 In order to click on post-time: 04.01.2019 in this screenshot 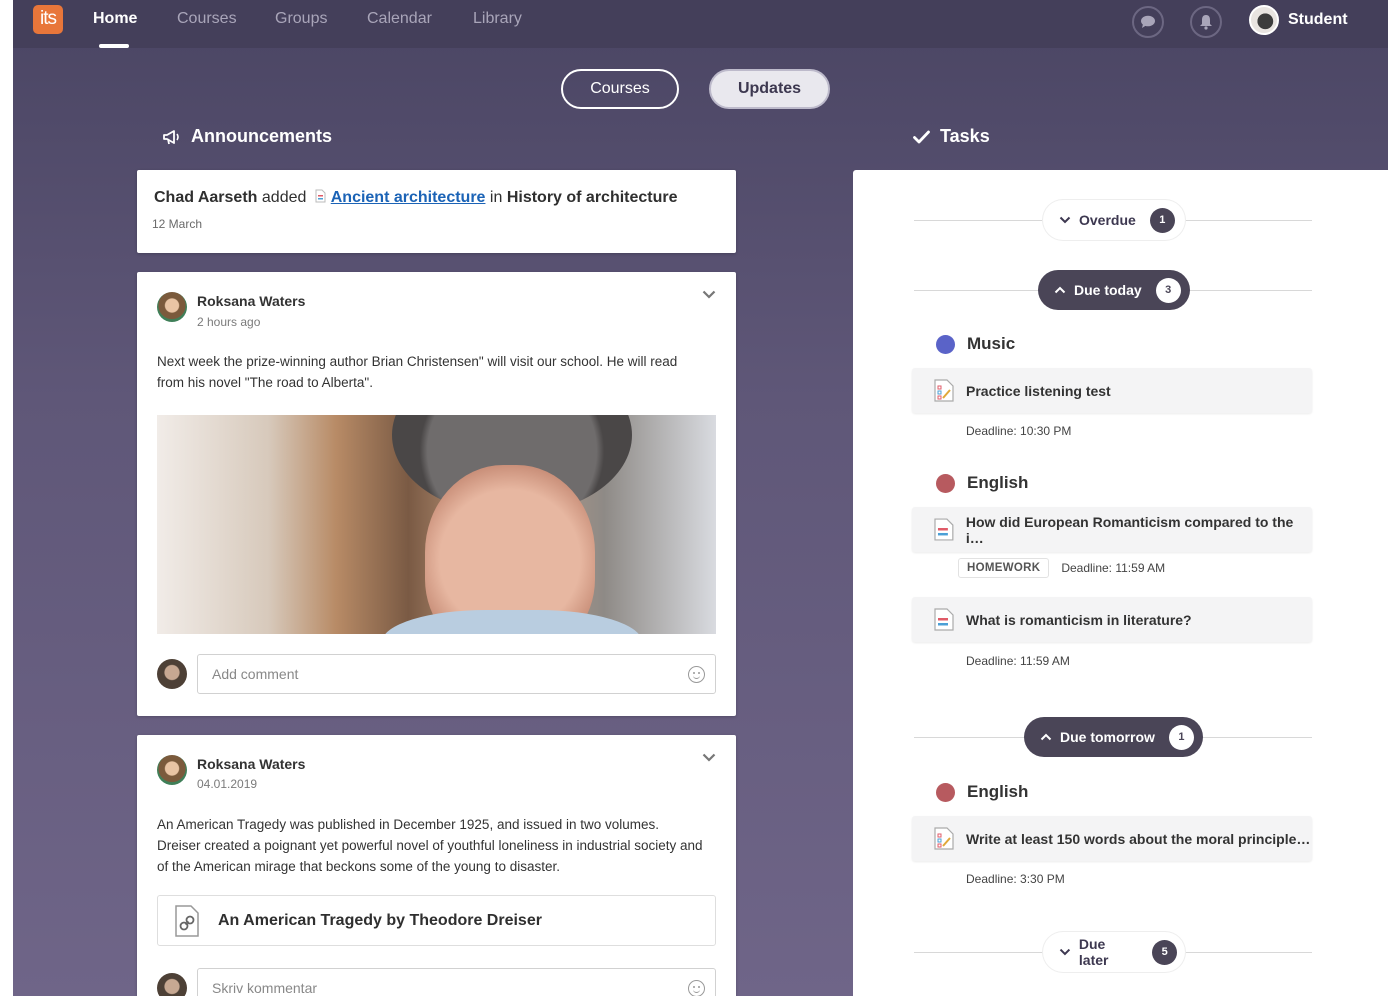, I will do `click(227, 784)`.